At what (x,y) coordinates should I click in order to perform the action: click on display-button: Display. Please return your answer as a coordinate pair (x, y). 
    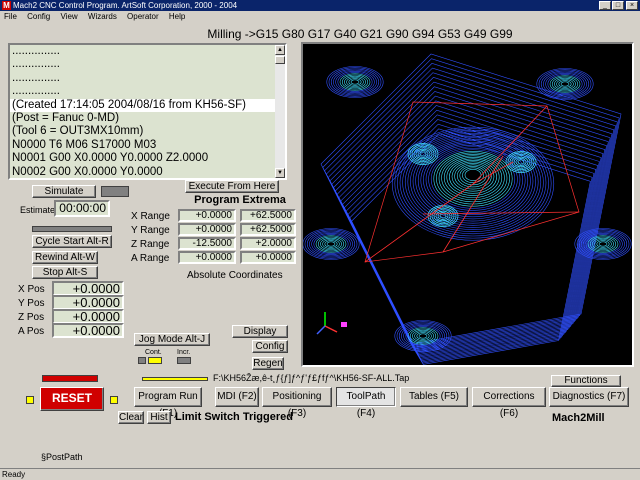
    Looking at the image, I should click on (260, 331).